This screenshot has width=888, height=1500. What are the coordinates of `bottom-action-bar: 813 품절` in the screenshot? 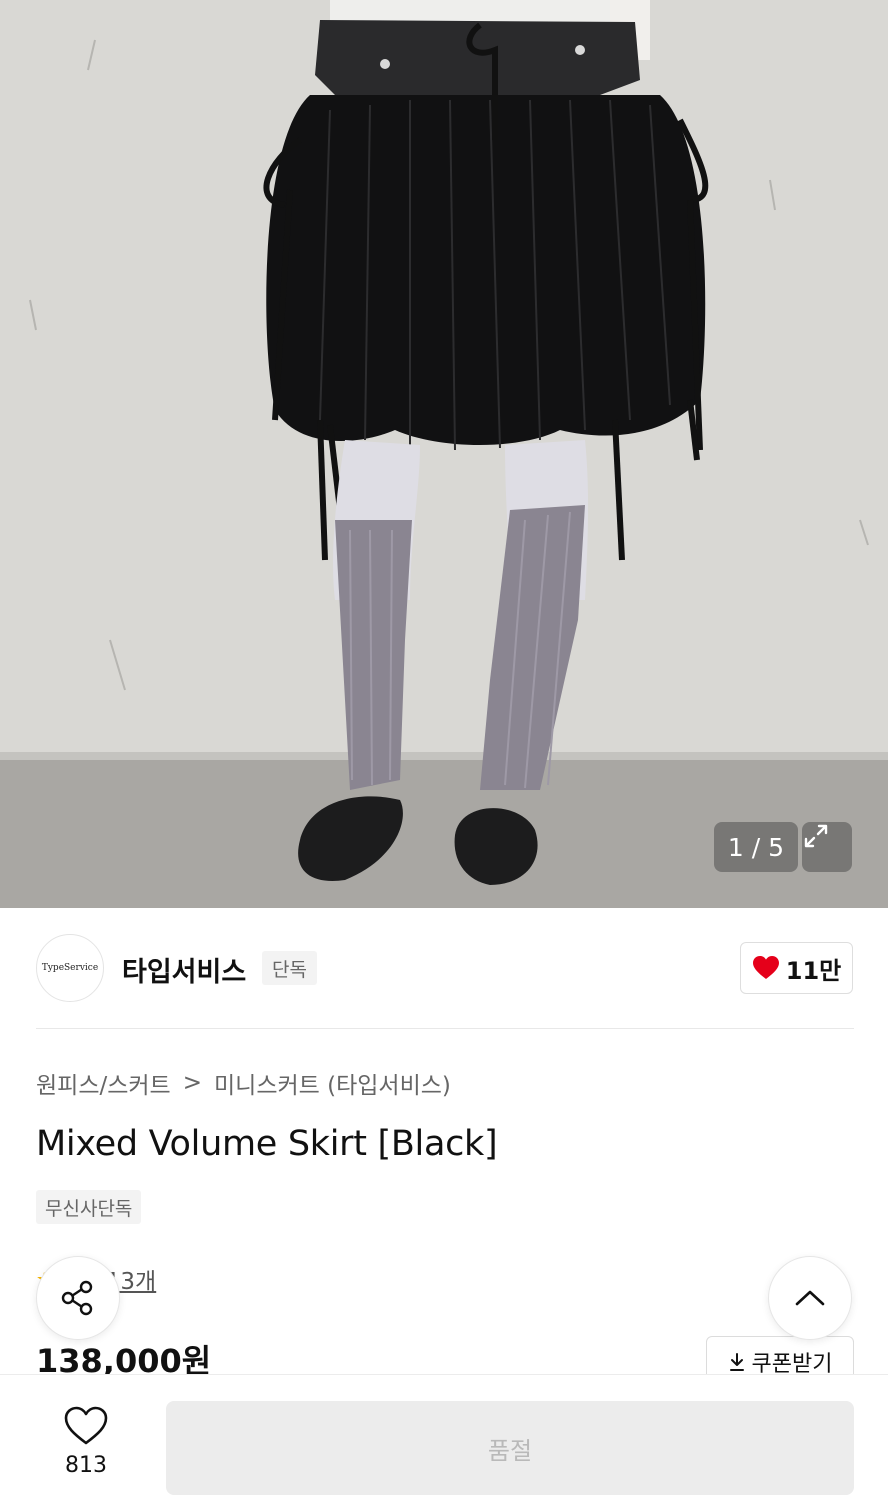 It's located at (444, 1437).